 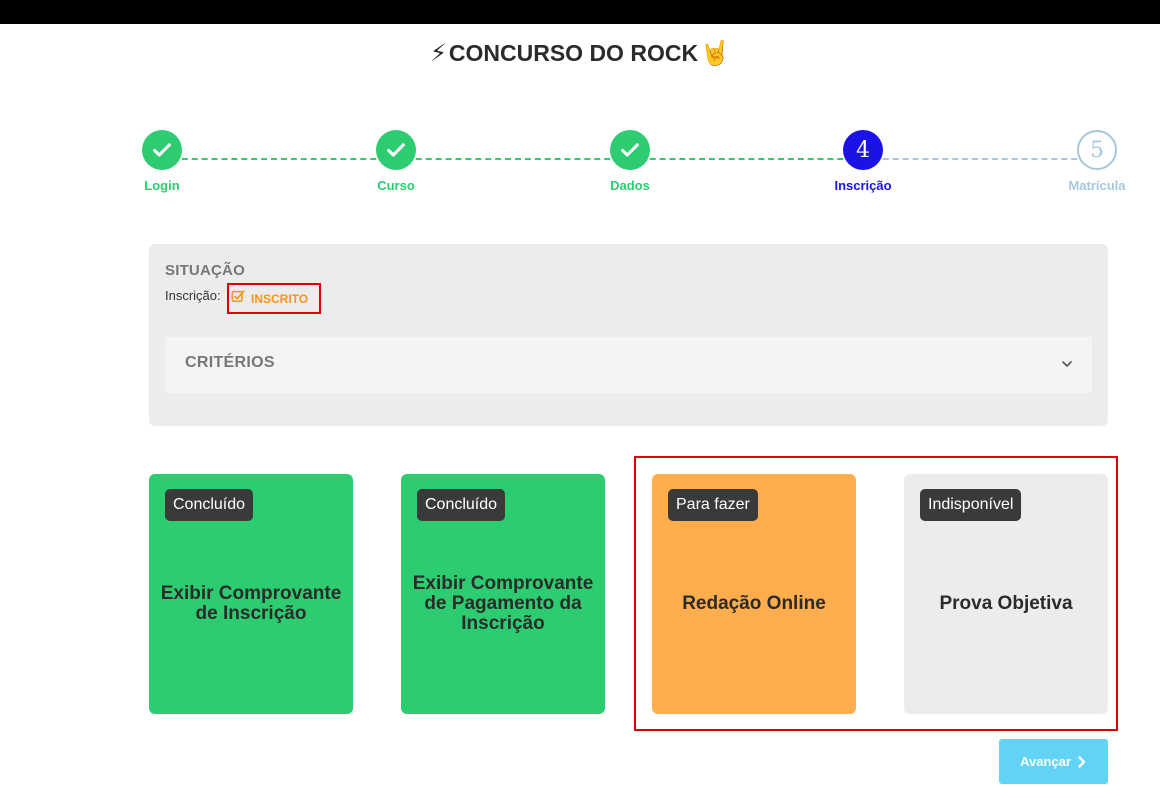 I want to click on step-number: 4, so click(x=863, y=150).